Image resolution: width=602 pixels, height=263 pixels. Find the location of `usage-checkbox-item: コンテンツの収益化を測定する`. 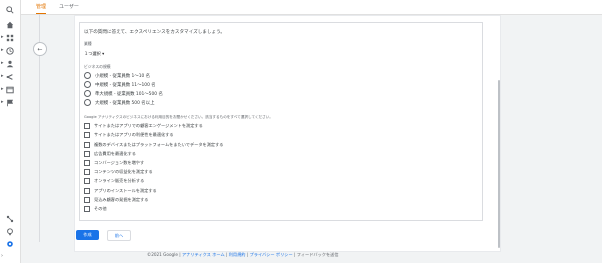

usage-checkbox-item: コンテンツの収益化を測定する is located at coordinates (118, 172).